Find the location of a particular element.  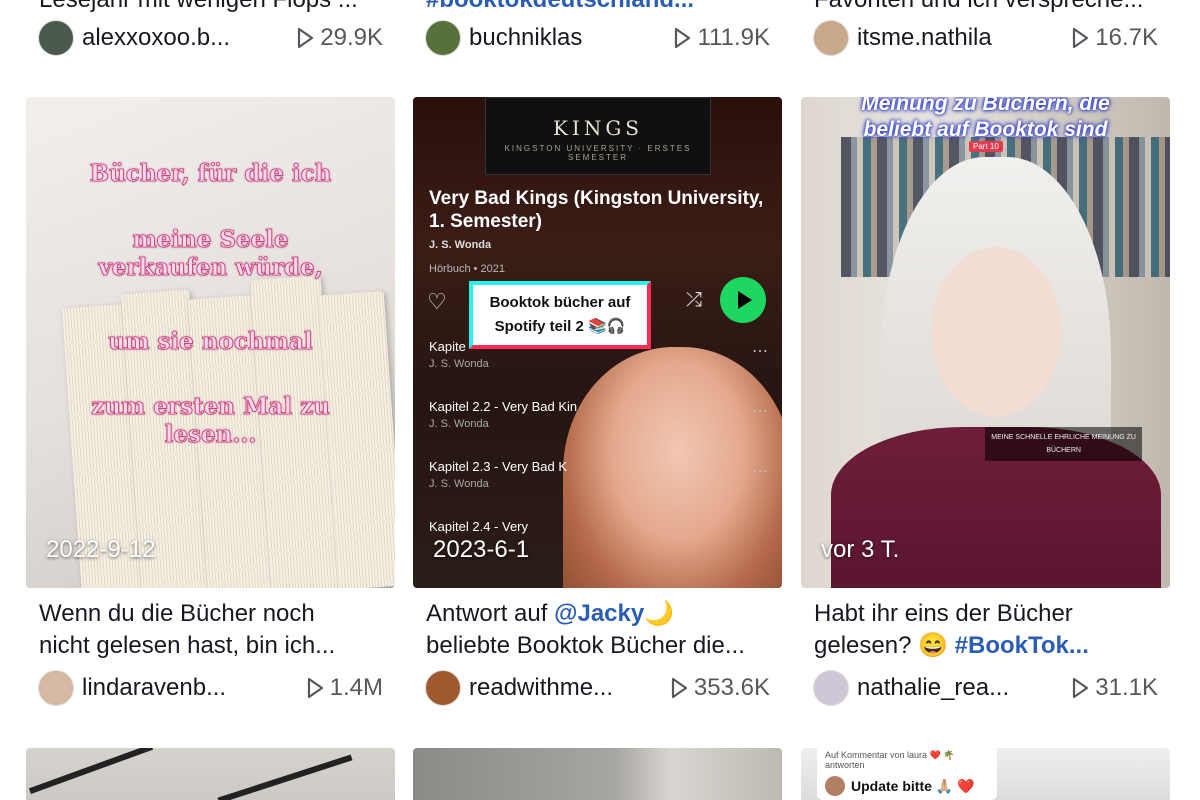

overlay-header-line: beliebt auf Booktok sind is located at coordinates (985, 129).